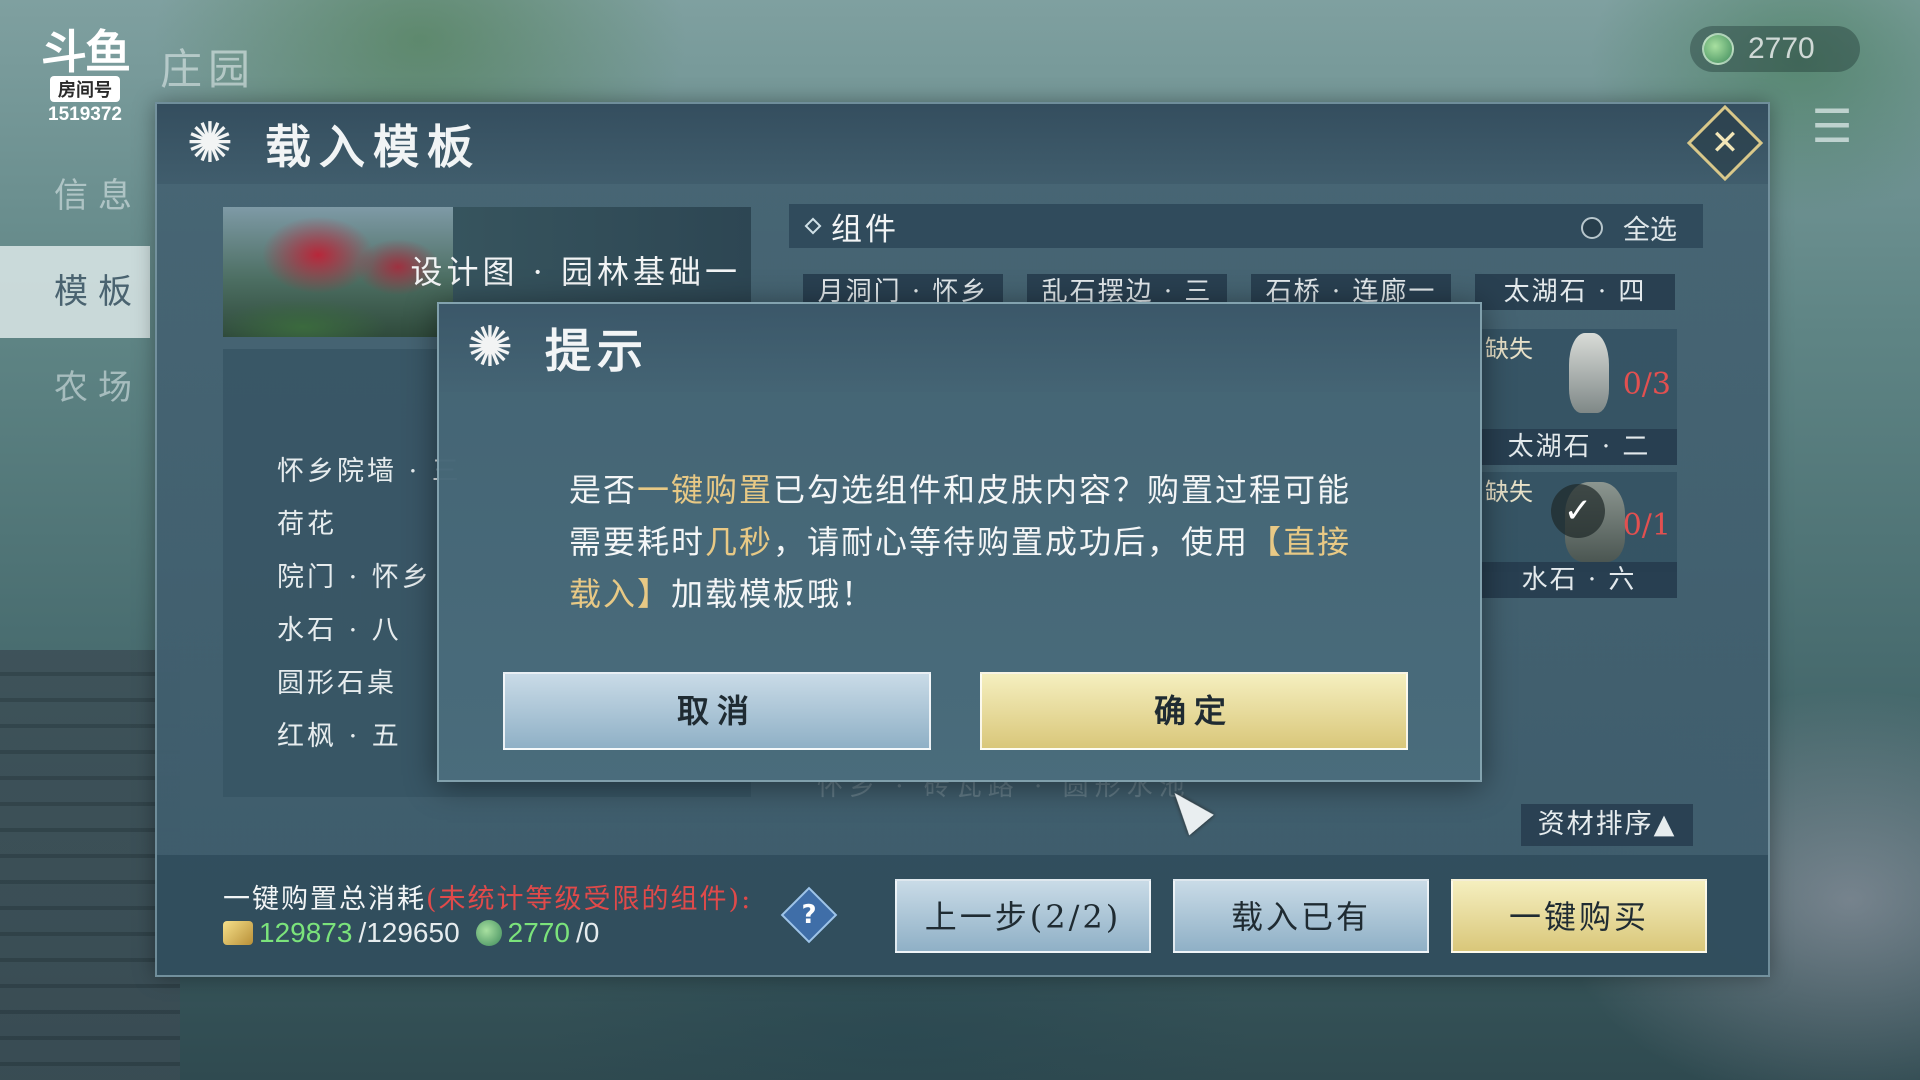 This screenshot has width=1920, height=1080. What do you see at coordinates (369, 471) in the screenshot?
I see `list-item: 怀乡院墙 · 三` at bounding box center [369, 471].